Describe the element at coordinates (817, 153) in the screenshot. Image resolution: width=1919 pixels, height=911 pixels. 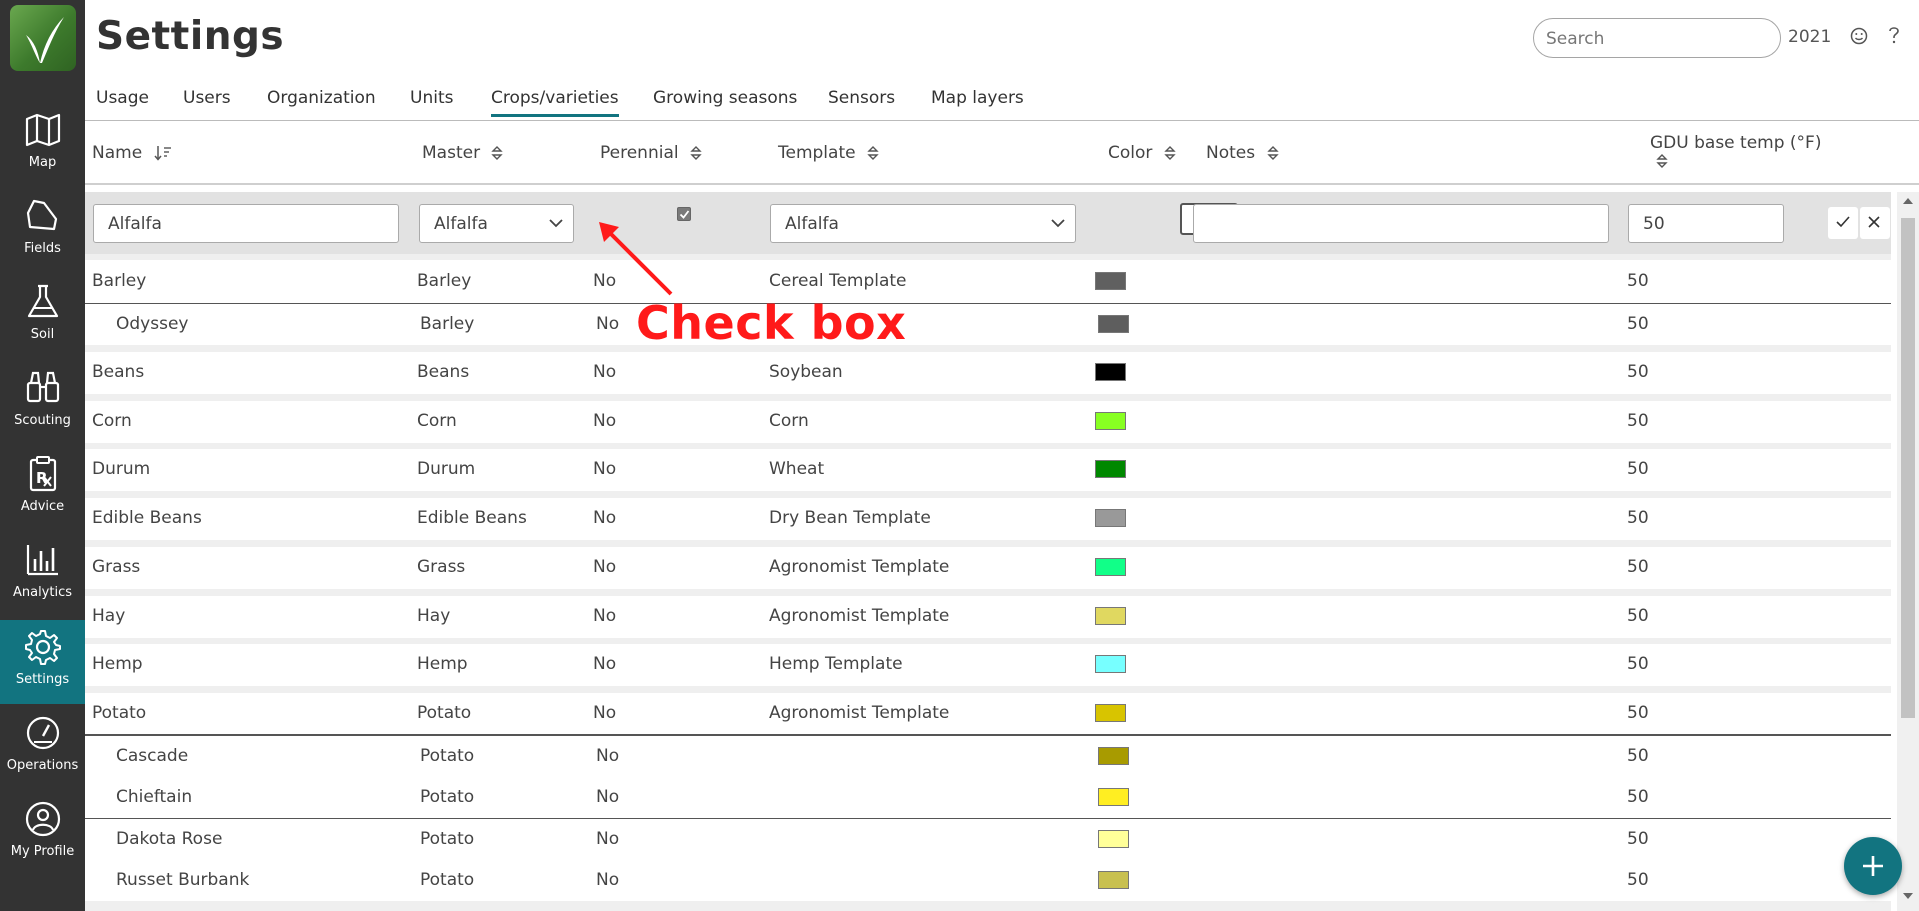
I see `column-header-label: Template` at that location.